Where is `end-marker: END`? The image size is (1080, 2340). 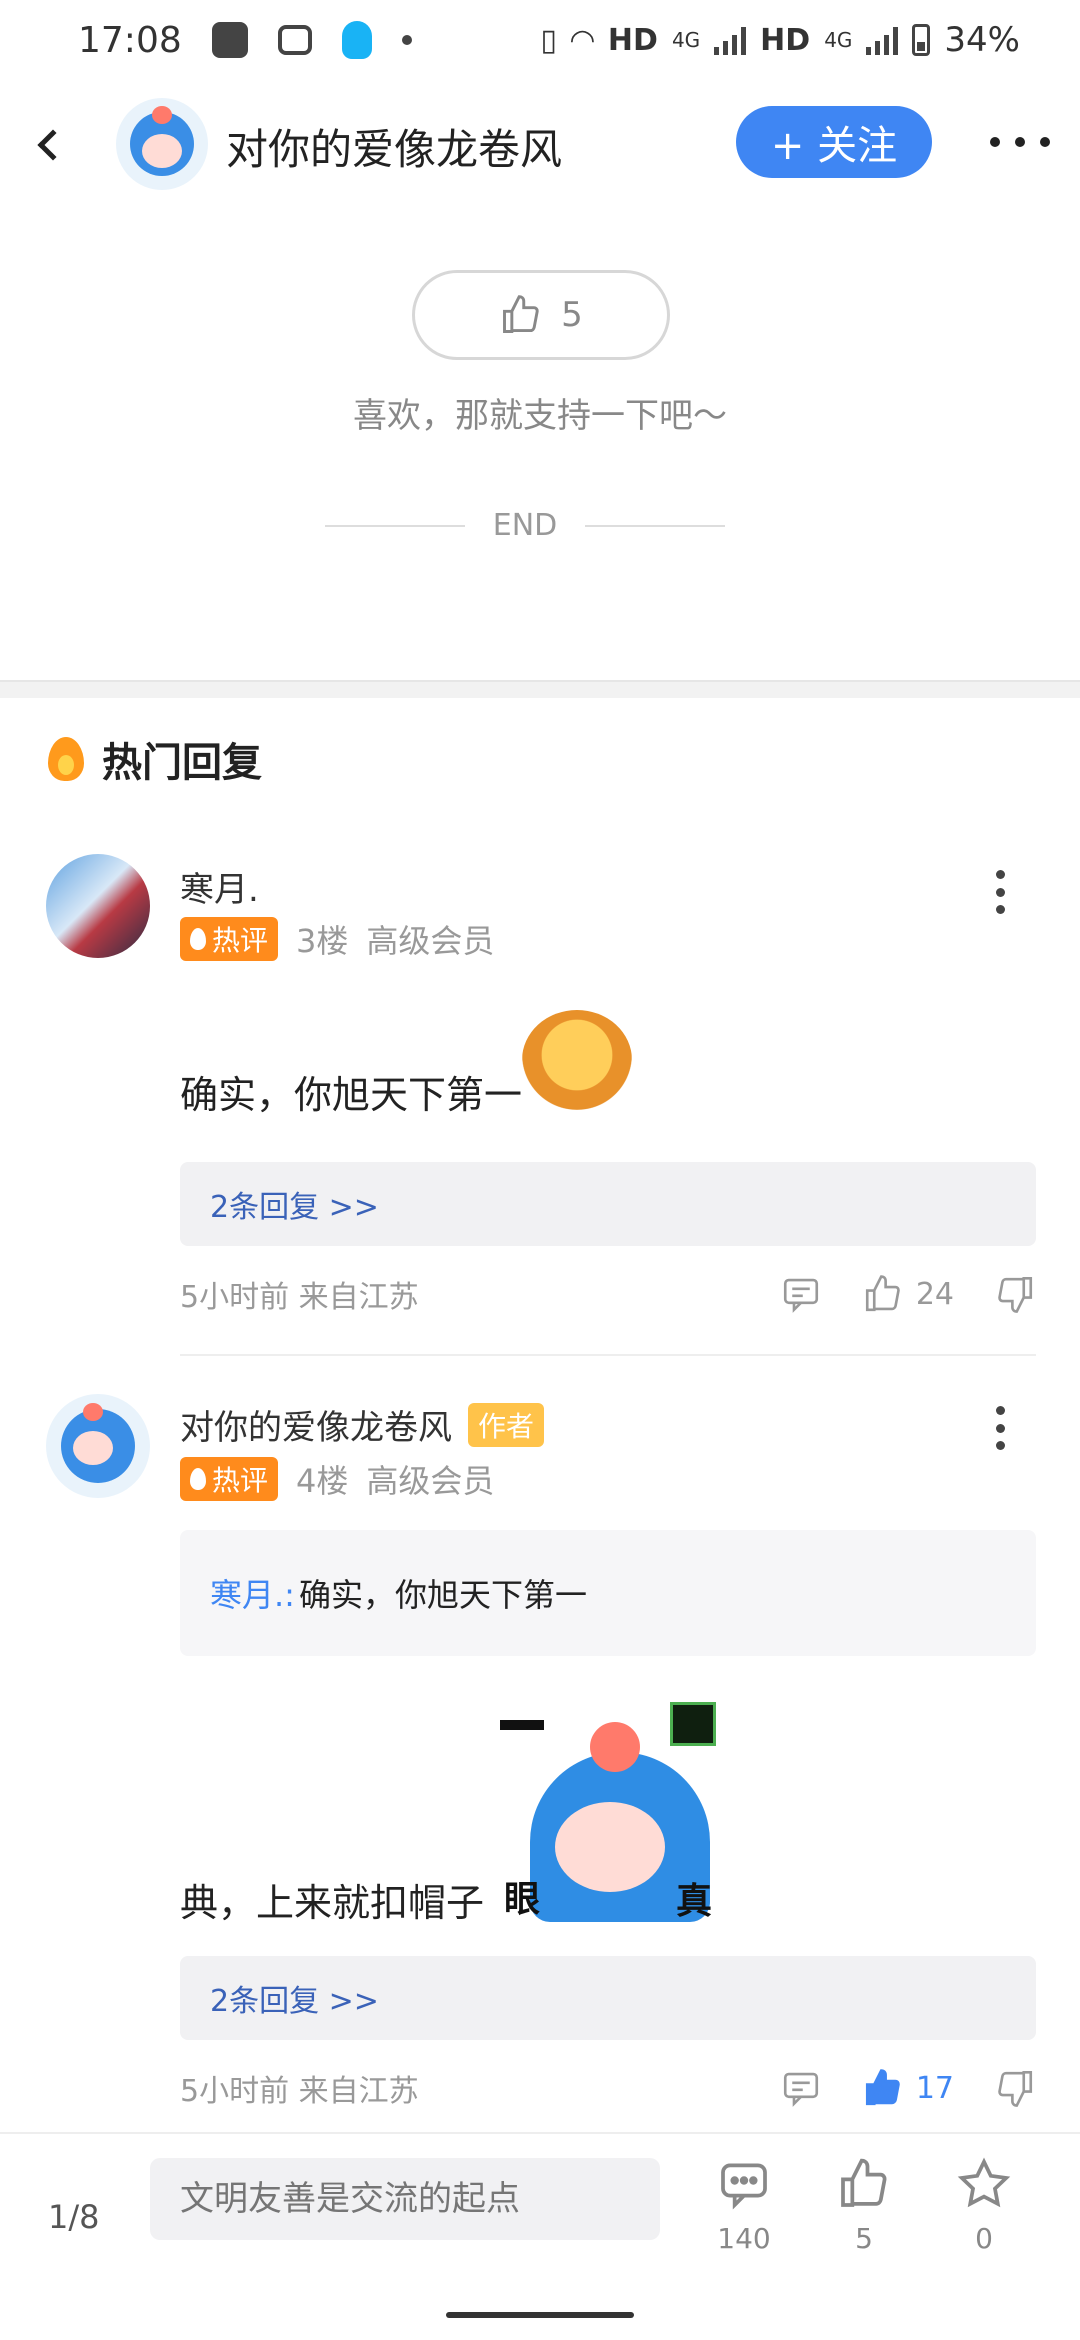 end-marker: END is located at coordinates (525, 525).